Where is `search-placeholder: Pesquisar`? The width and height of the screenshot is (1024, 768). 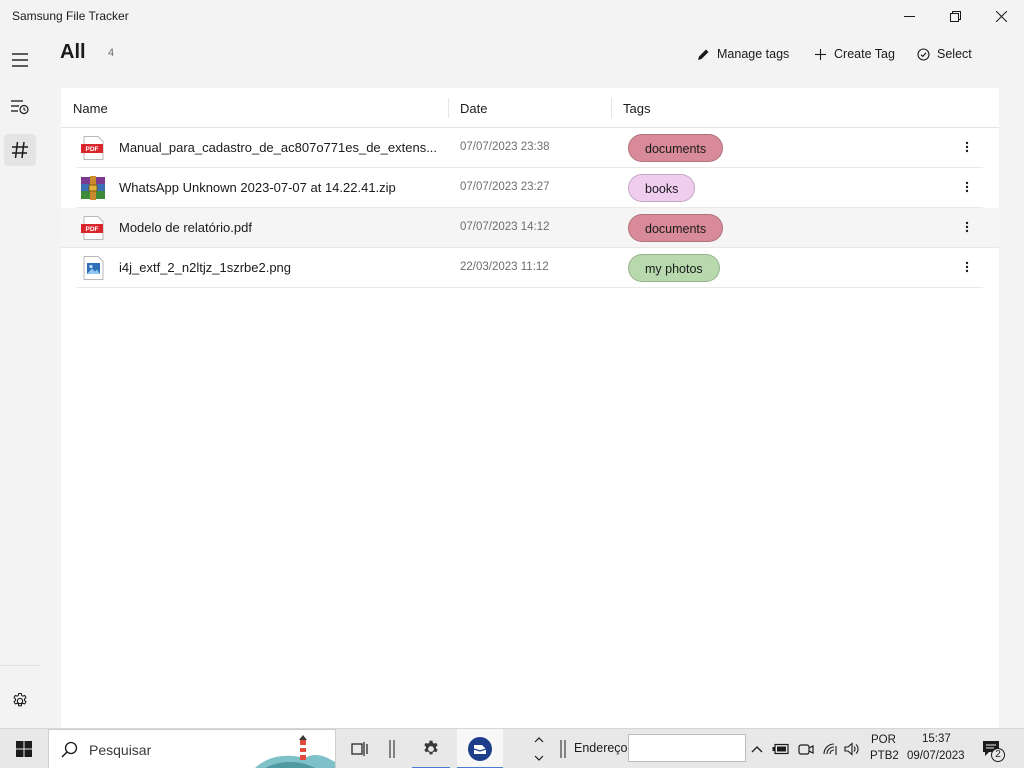
search-placeholder: Pesquisar is located at coordinates (120, 750).